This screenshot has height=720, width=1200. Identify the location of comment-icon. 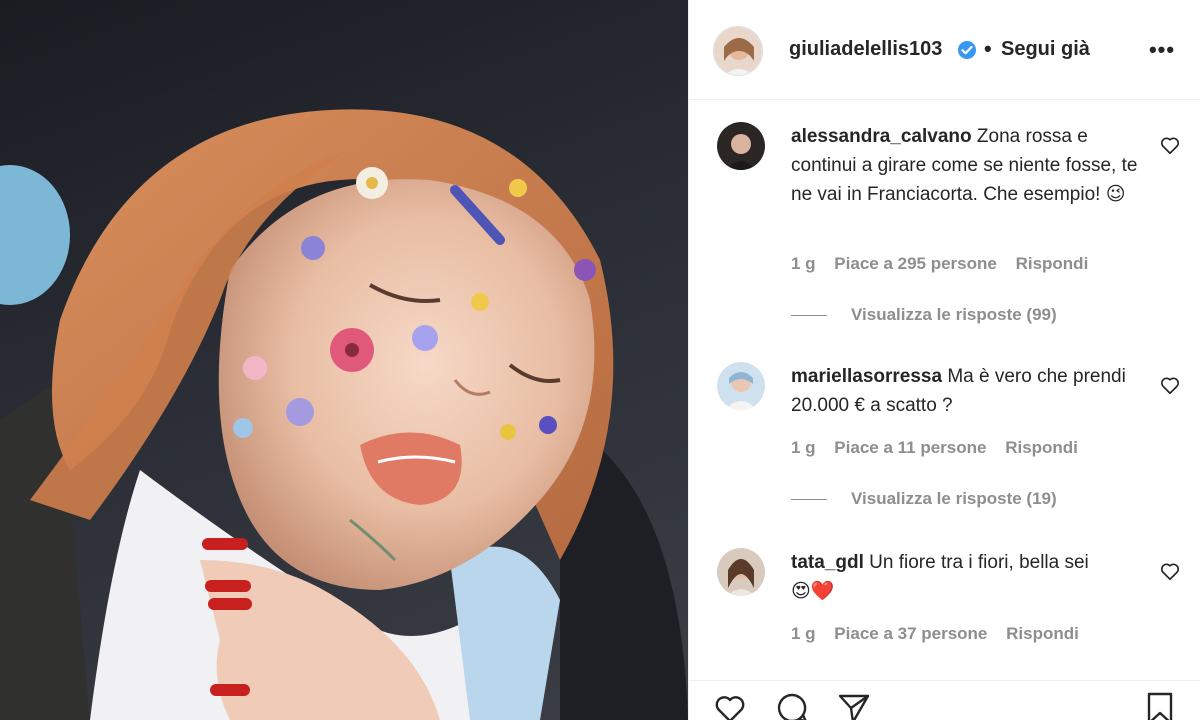
(792, 705).